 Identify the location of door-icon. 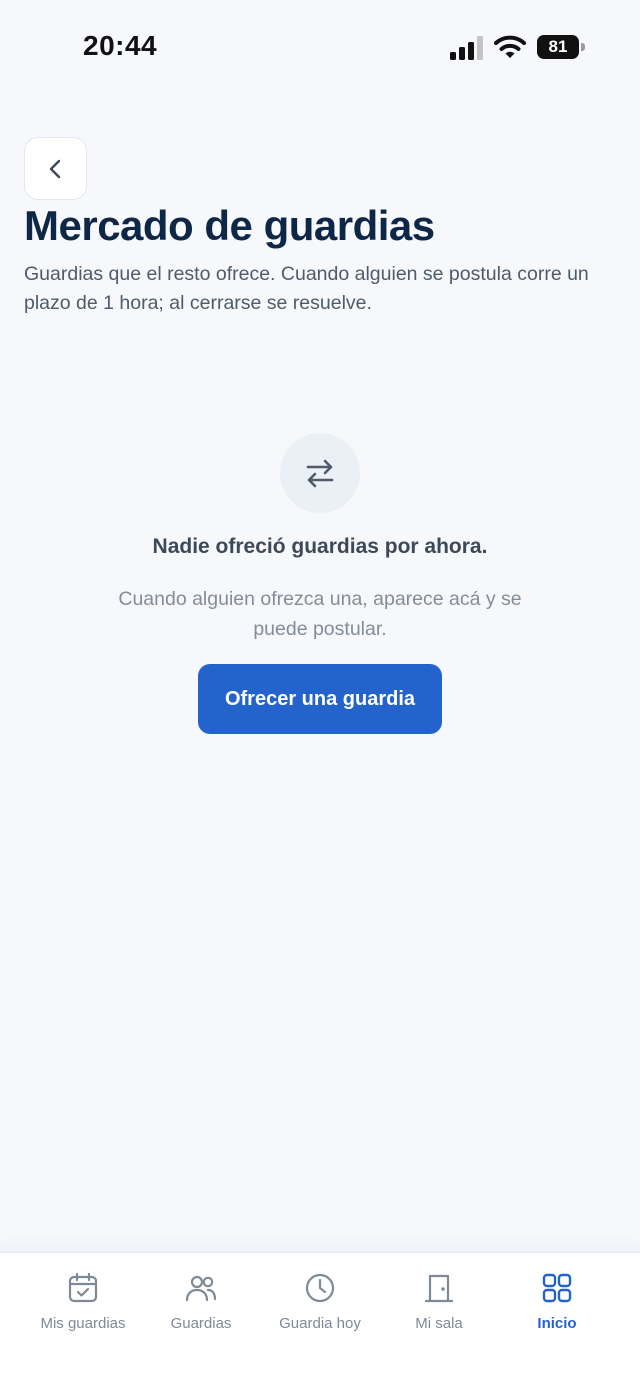
(439, 1288).